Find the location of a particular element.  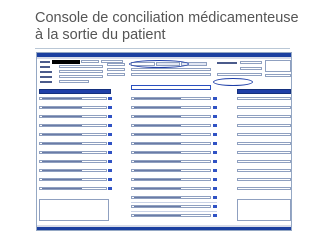

service-field is located at coordinates (81, 71).